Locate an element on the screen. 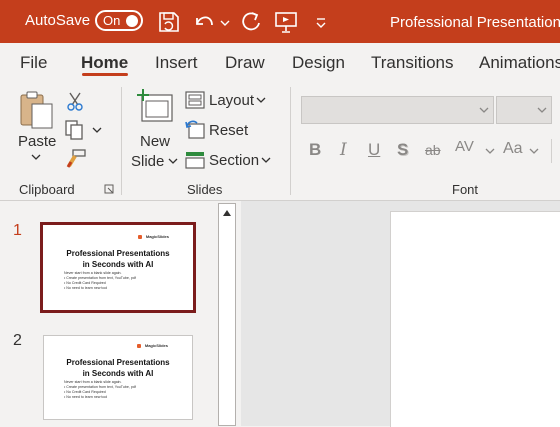  tab-file: File is located at coordinates (33, 63).